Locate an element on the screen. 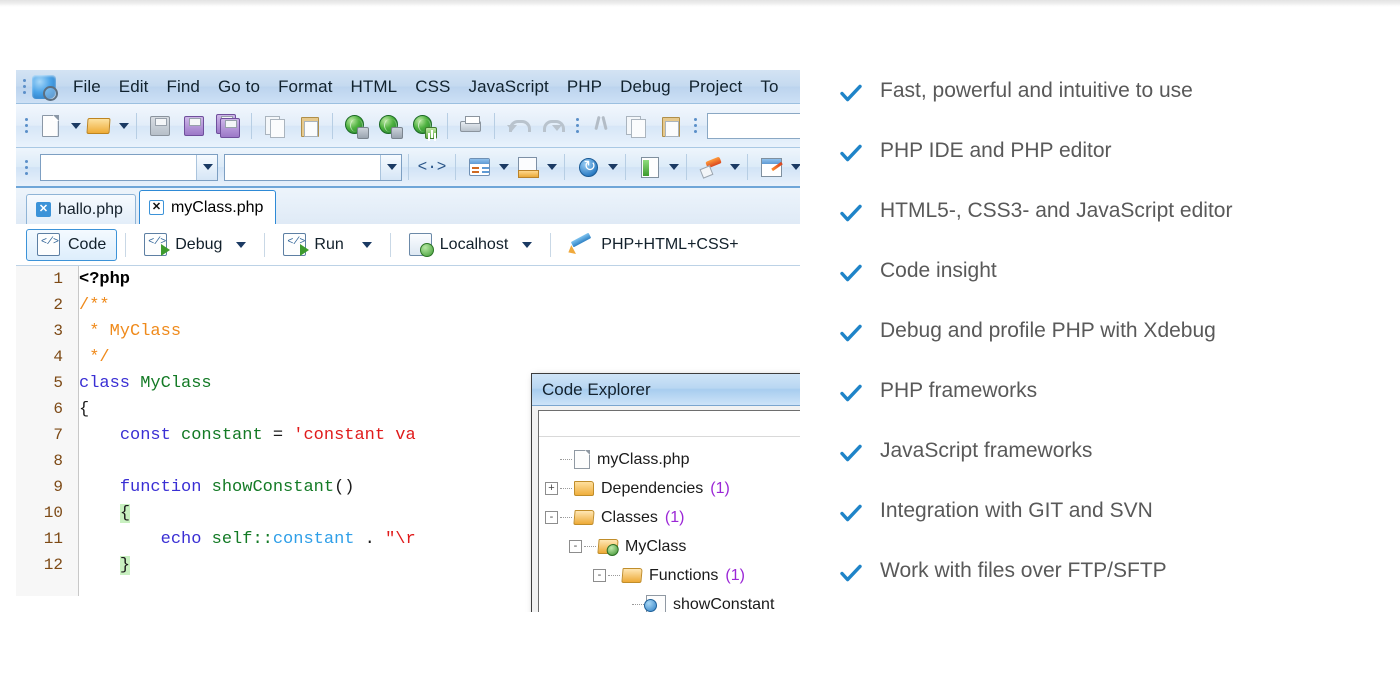 The height and width of the screenshot is (688, 1400). code-explorer-search-input is located at coordinates (669, 424).